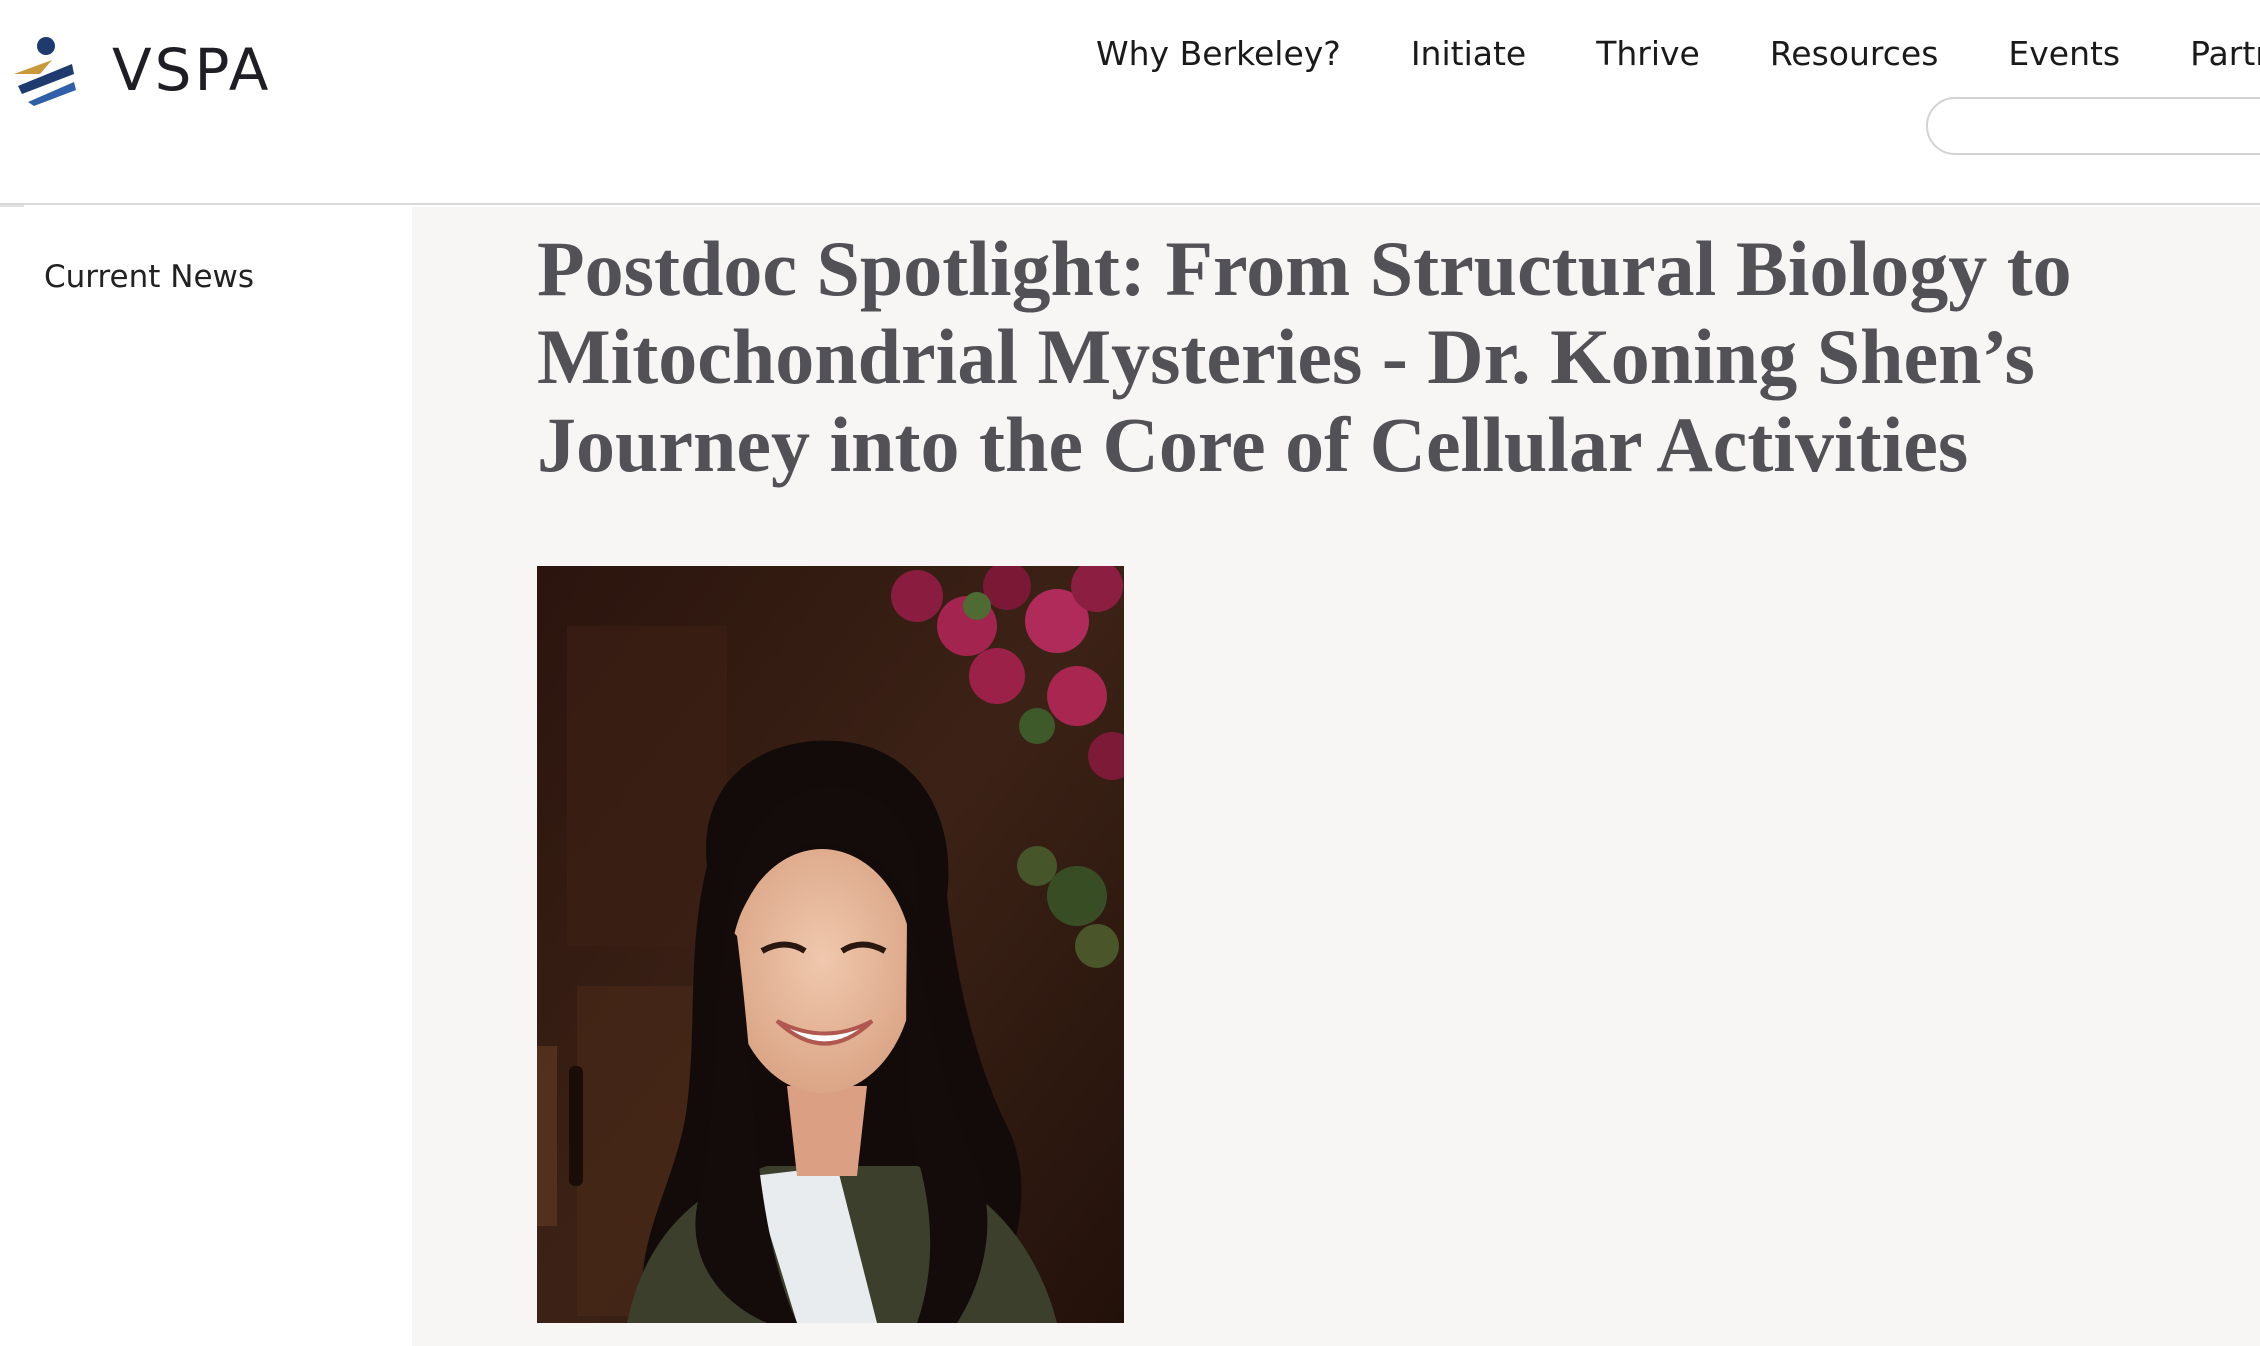 The height and width of the screenshot is (1346, 2260). I want to click on brand-name: VSPA, so click(192, 70).